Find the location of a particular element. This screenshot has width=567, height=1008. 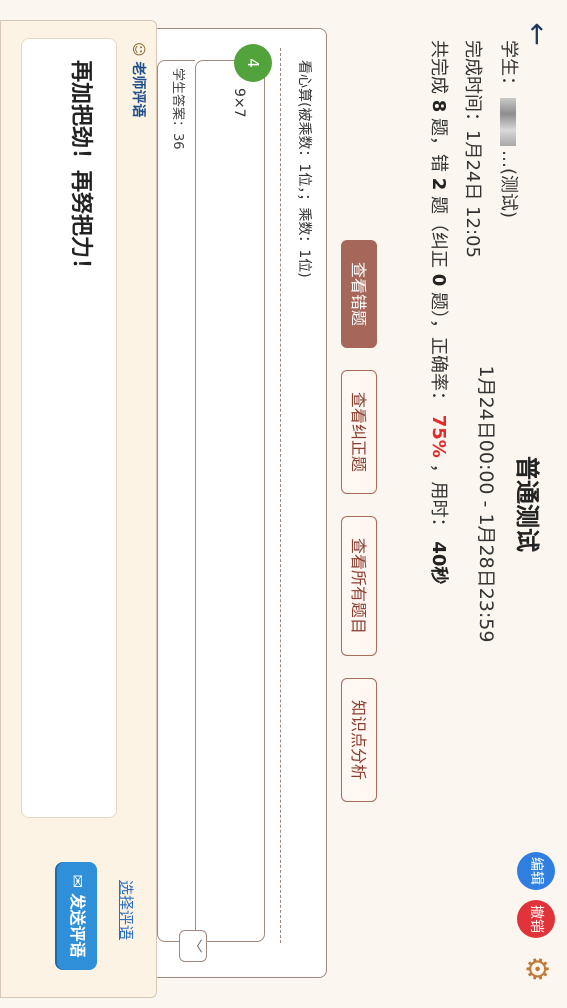

question-text: 9×7 is located at coordinates (239, 103).